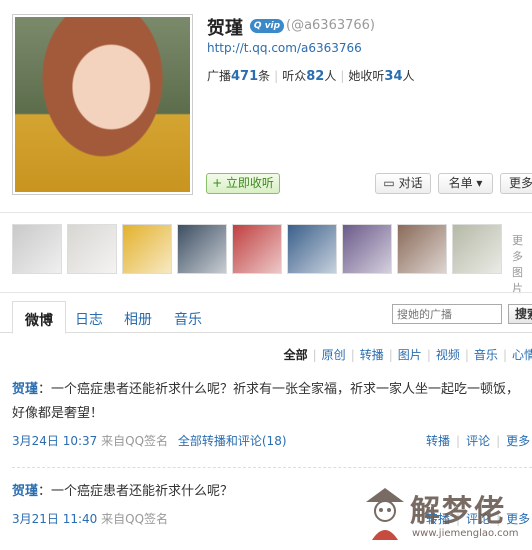  Describe the element at coordinates (522, 265) in the screenshot. I see `more-photos-link: 更多 图片` at that location.